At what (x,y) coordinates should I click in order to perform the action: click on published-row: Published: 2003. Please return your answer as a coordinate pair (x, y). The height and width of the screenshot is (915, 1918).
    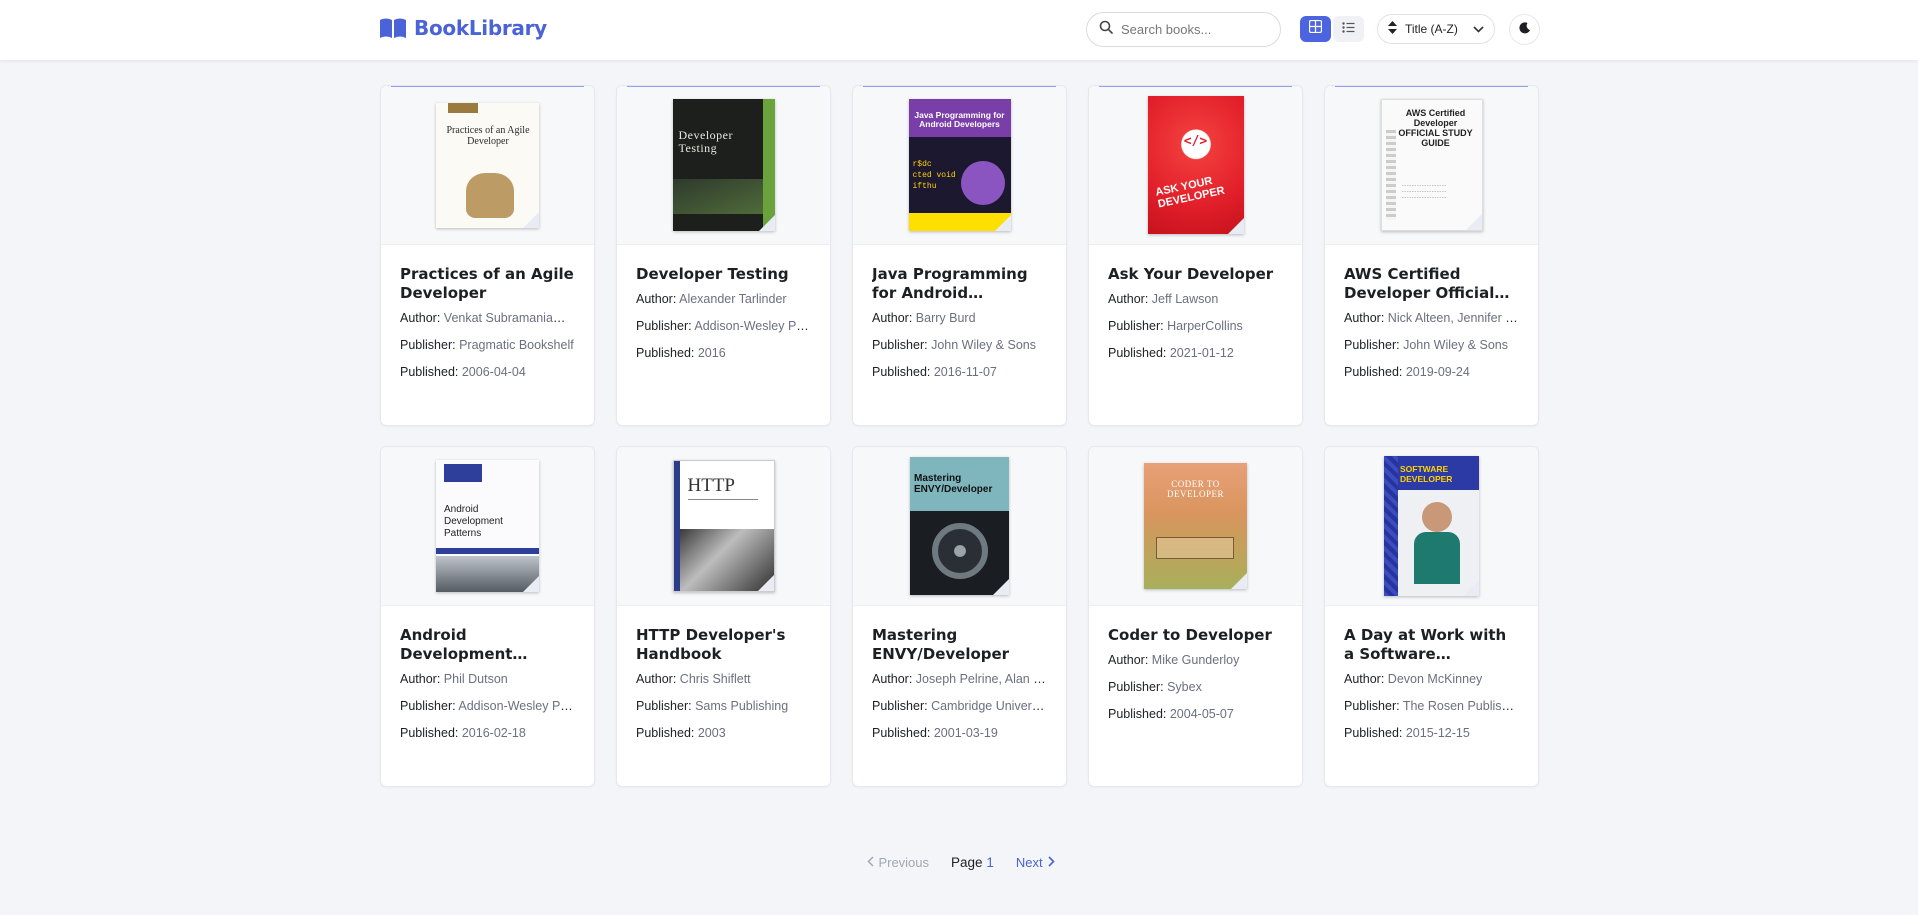
    Looking at the image, I should click on (681, 733).